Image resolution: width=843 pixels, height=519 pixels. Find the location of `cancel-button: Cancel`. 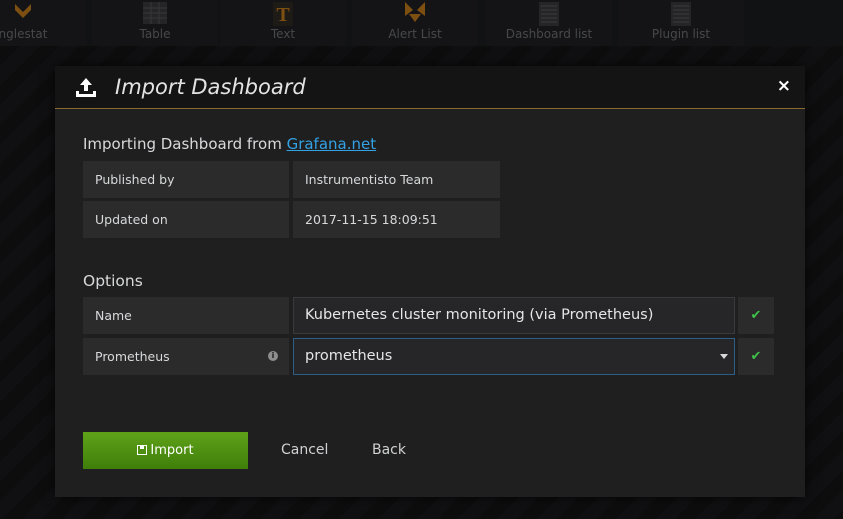

cancel-button: Cancel is located at coordinates (304, 450).